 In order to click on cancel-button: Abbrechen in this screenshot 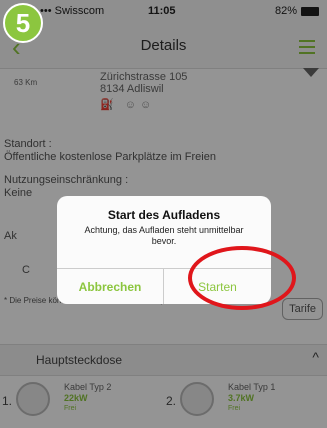, I will do `click(110, 286)`.